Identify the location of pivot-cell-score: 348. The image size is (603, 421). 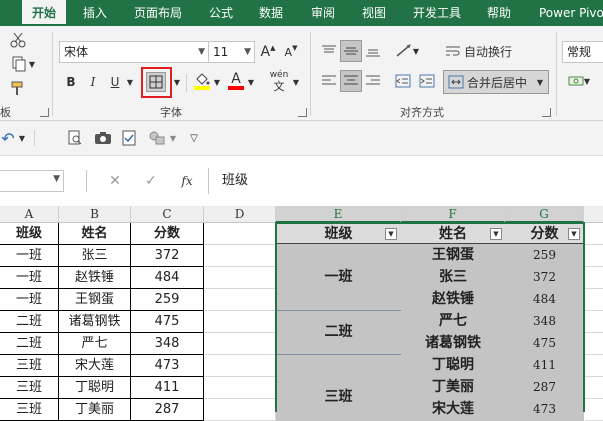
(544, 321).